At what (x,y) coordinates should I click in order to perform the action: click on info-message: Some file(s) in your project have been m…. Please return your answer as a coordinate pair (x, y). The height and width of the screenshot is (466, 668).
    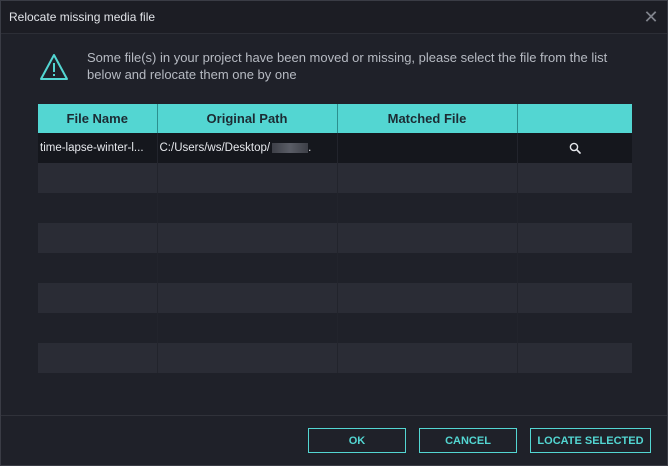
    Looking at the image, I should click on (339, 66).